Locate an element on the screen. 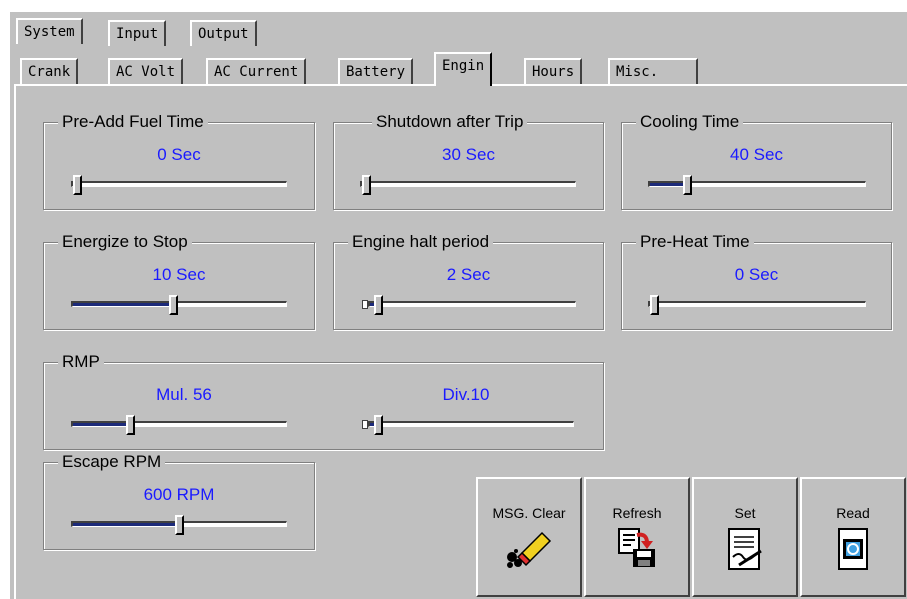 Image resolution: width=907 pixels, height=599 pixels. cooling-time-slider is located at coordinates (757, 185).